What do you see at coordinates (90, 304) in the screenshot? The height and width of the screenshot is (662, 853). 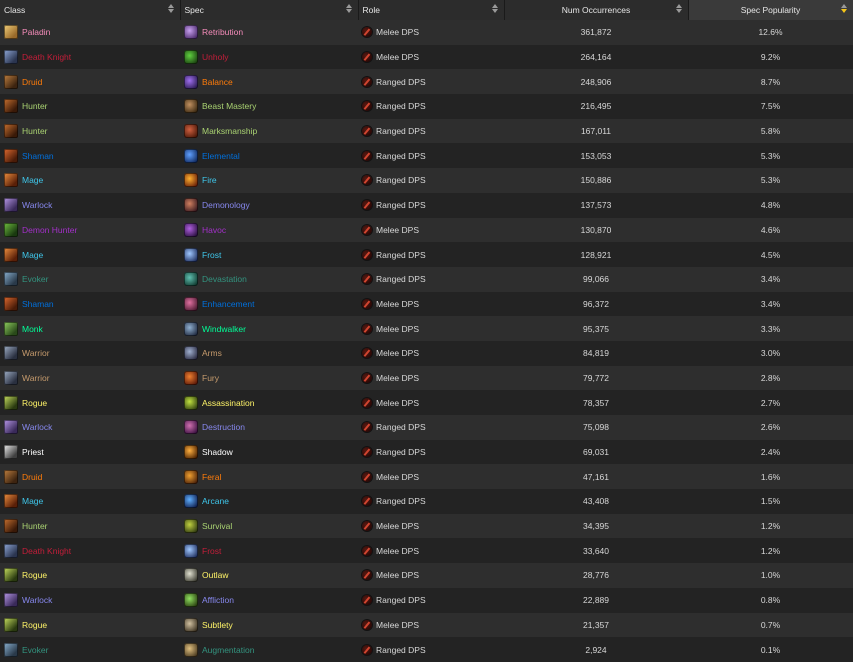 I see `cell-class: Shaman` at bounding box center [90, 304].